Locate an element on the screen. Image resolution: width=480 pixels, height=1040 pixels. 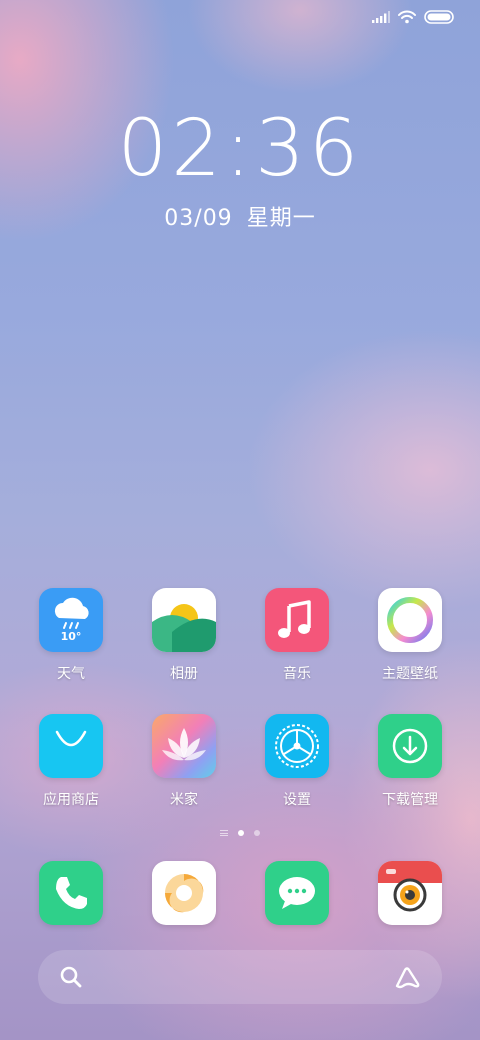
dock-camera is located at coordinates (410, 893).